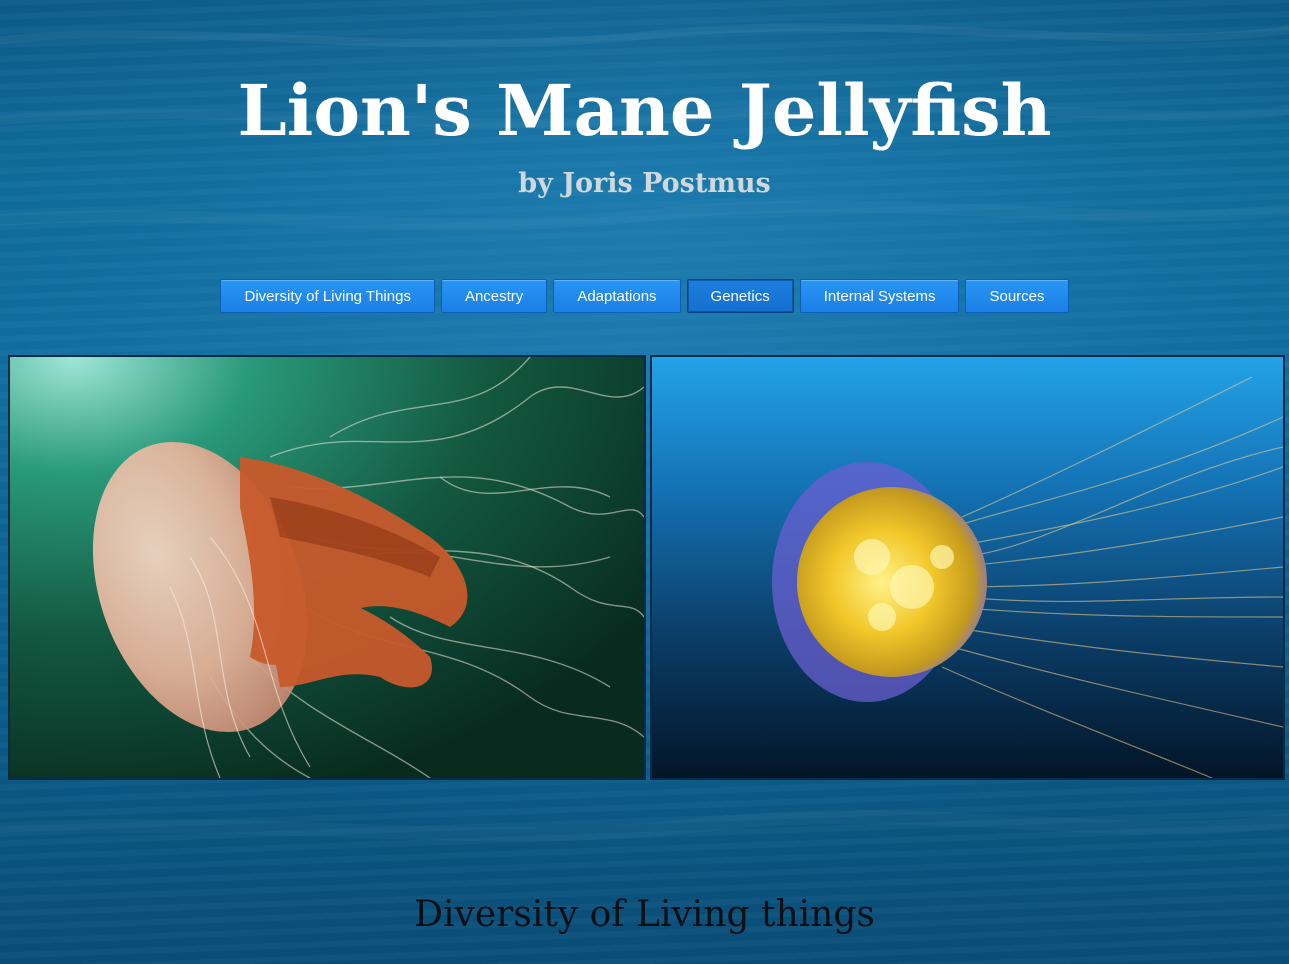 This screenshot has width=1289, height=964. Describe the element at coordinates (1017, 296) in the screenshot. I see `nav-sources-button: Sources` at that location.